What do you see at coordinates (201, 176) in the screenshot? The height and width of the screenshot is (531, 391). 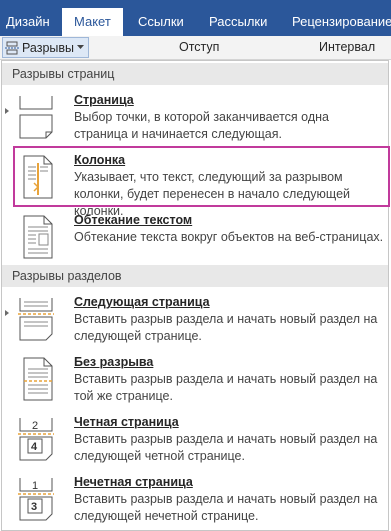 I see `highlight-frame` at bounding box center [201, 176].